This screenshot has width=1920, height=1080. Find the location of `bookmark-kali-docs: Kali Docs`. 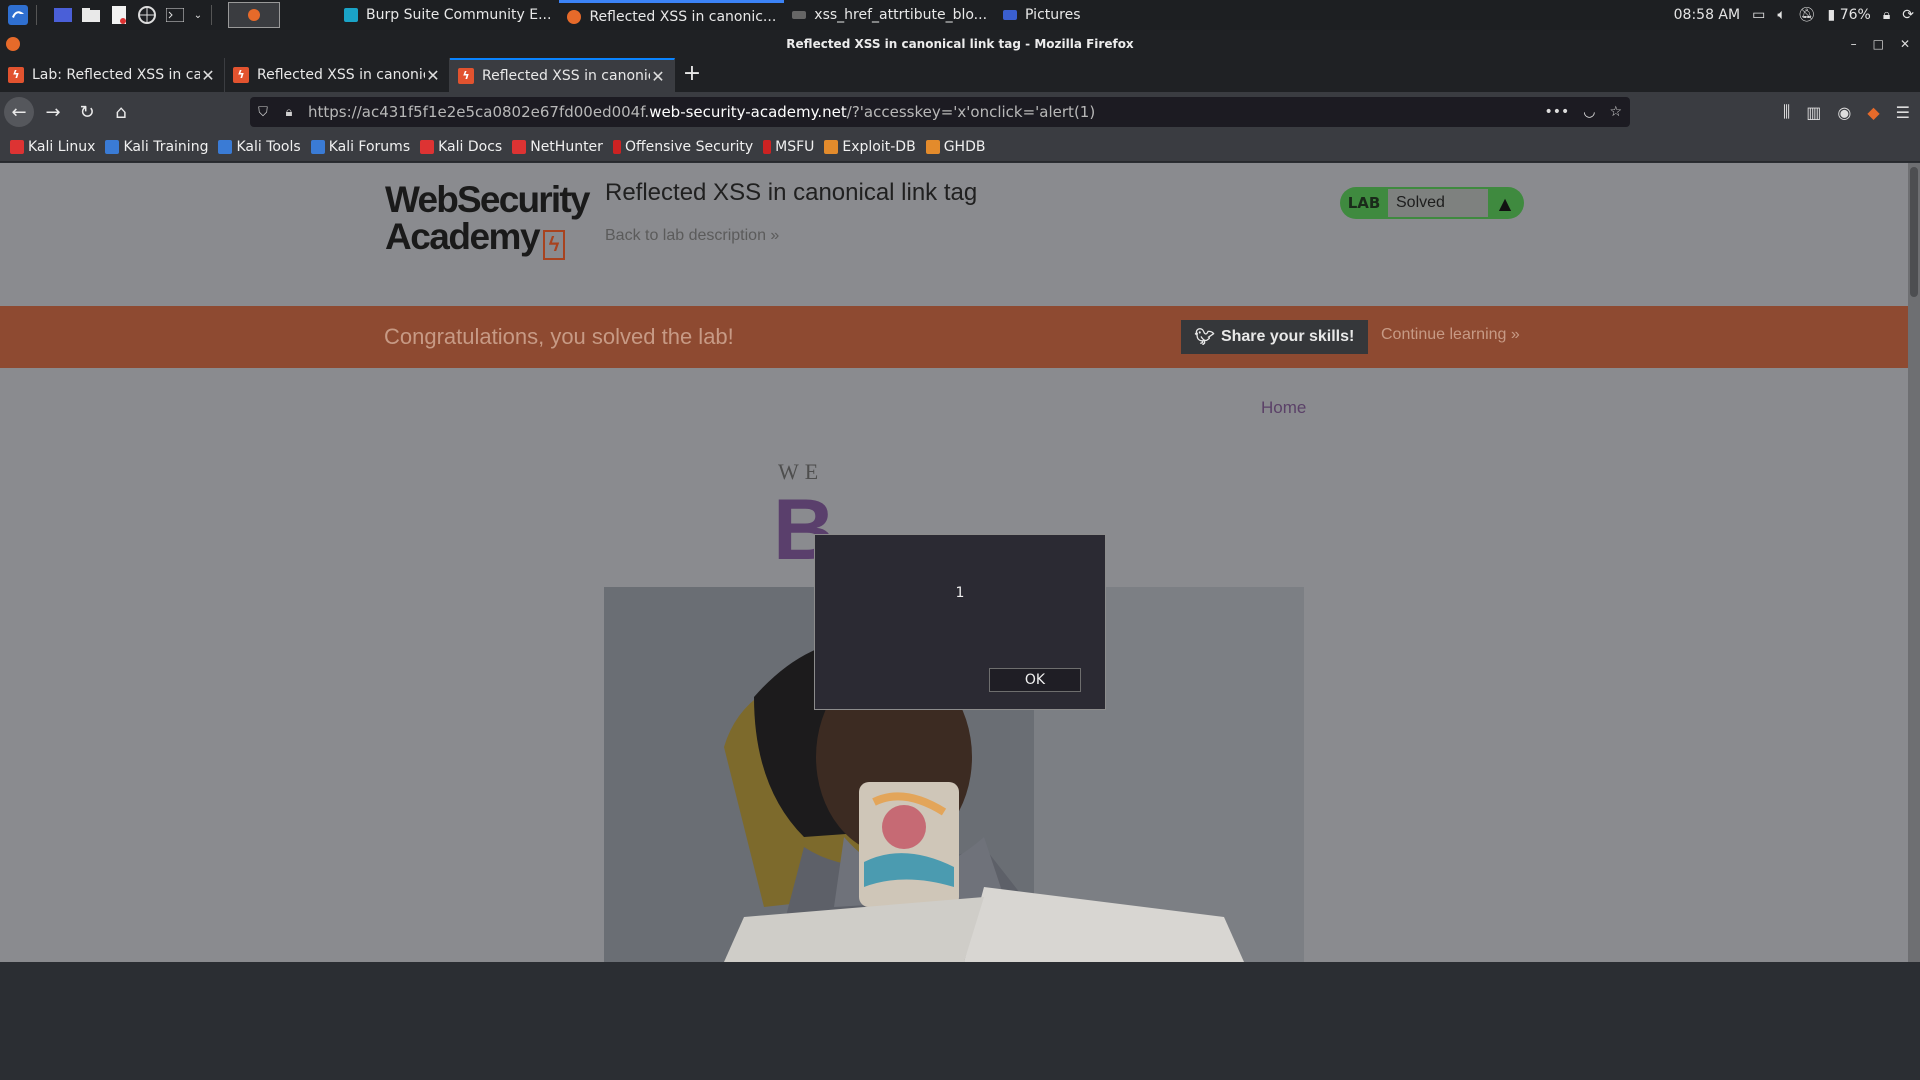

bookmark-kali-docs: Kali Docs is located at coordinates (461, 147).